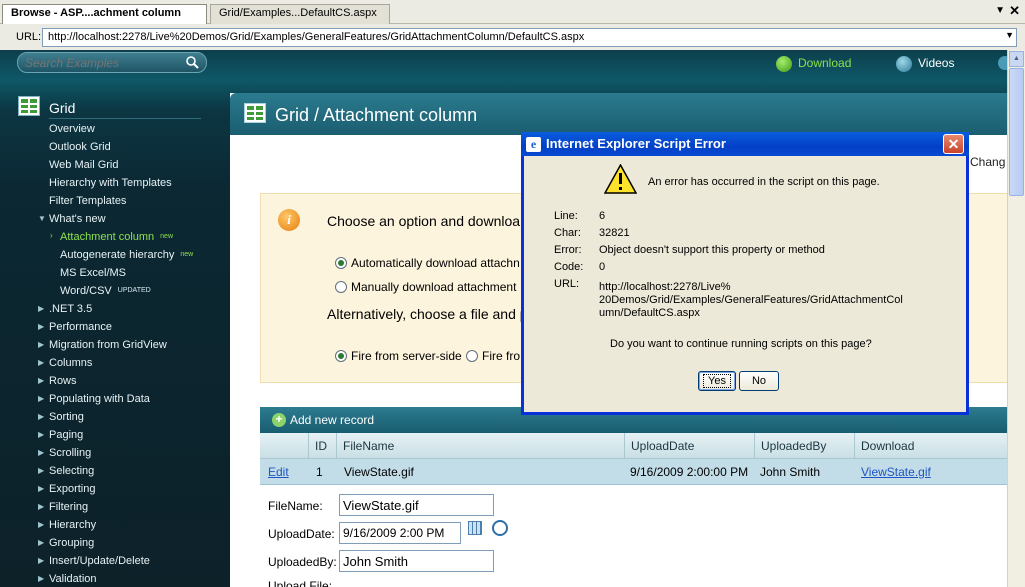 This screenshot has width=1025, height=587. Describe the element at coordinates (192, 62) in the screenshot. I see `search-icon` at that location.